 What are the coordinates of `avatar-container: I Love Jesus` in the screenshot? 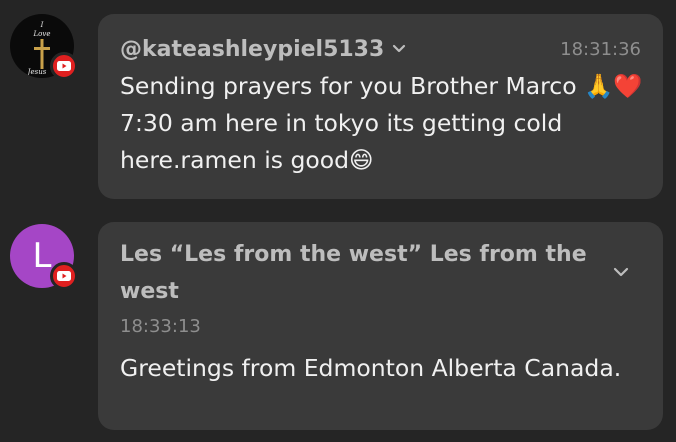 It's located at (44, 47).